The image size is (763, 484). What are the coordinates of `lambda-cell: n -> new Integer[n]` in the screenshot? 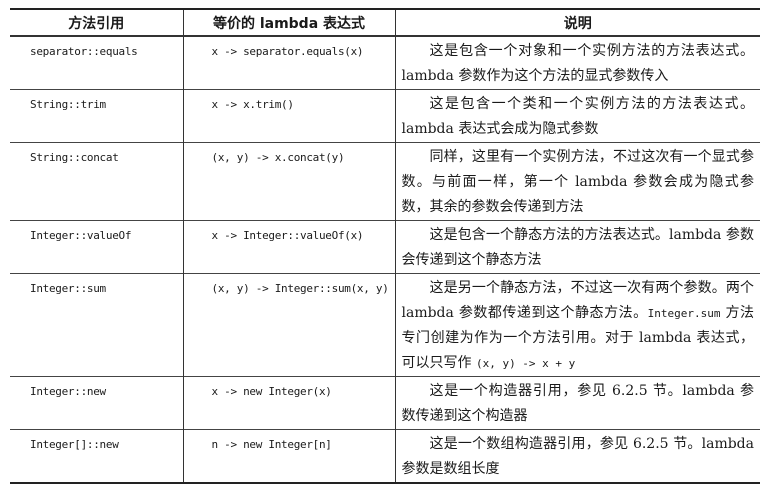 It's located at (288, 456).